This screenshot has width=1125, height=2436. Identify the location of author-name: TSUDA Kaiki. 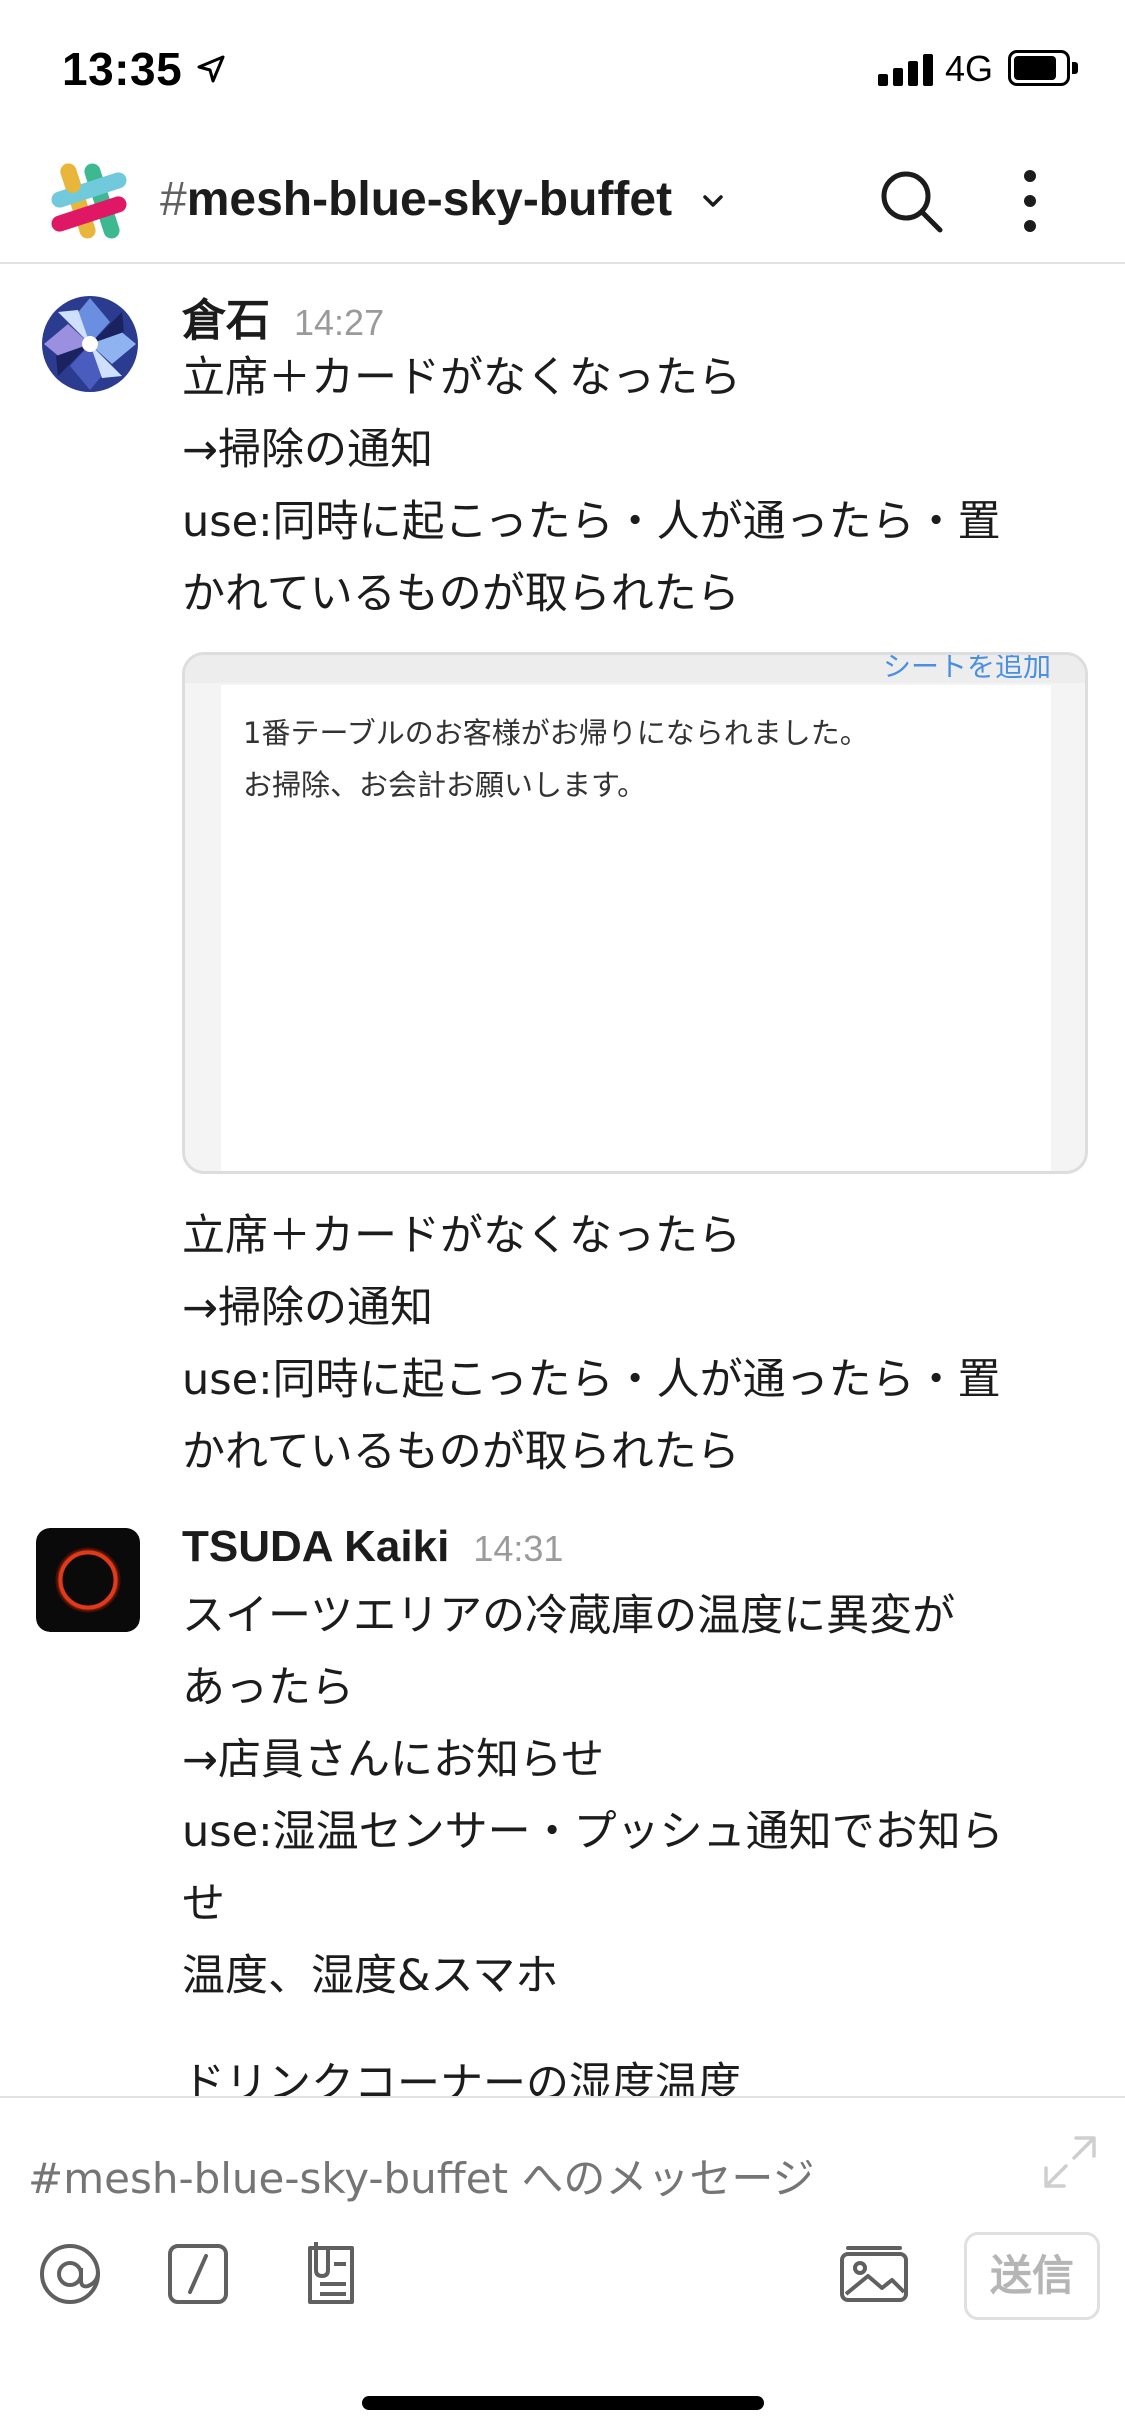
(315, 1546).